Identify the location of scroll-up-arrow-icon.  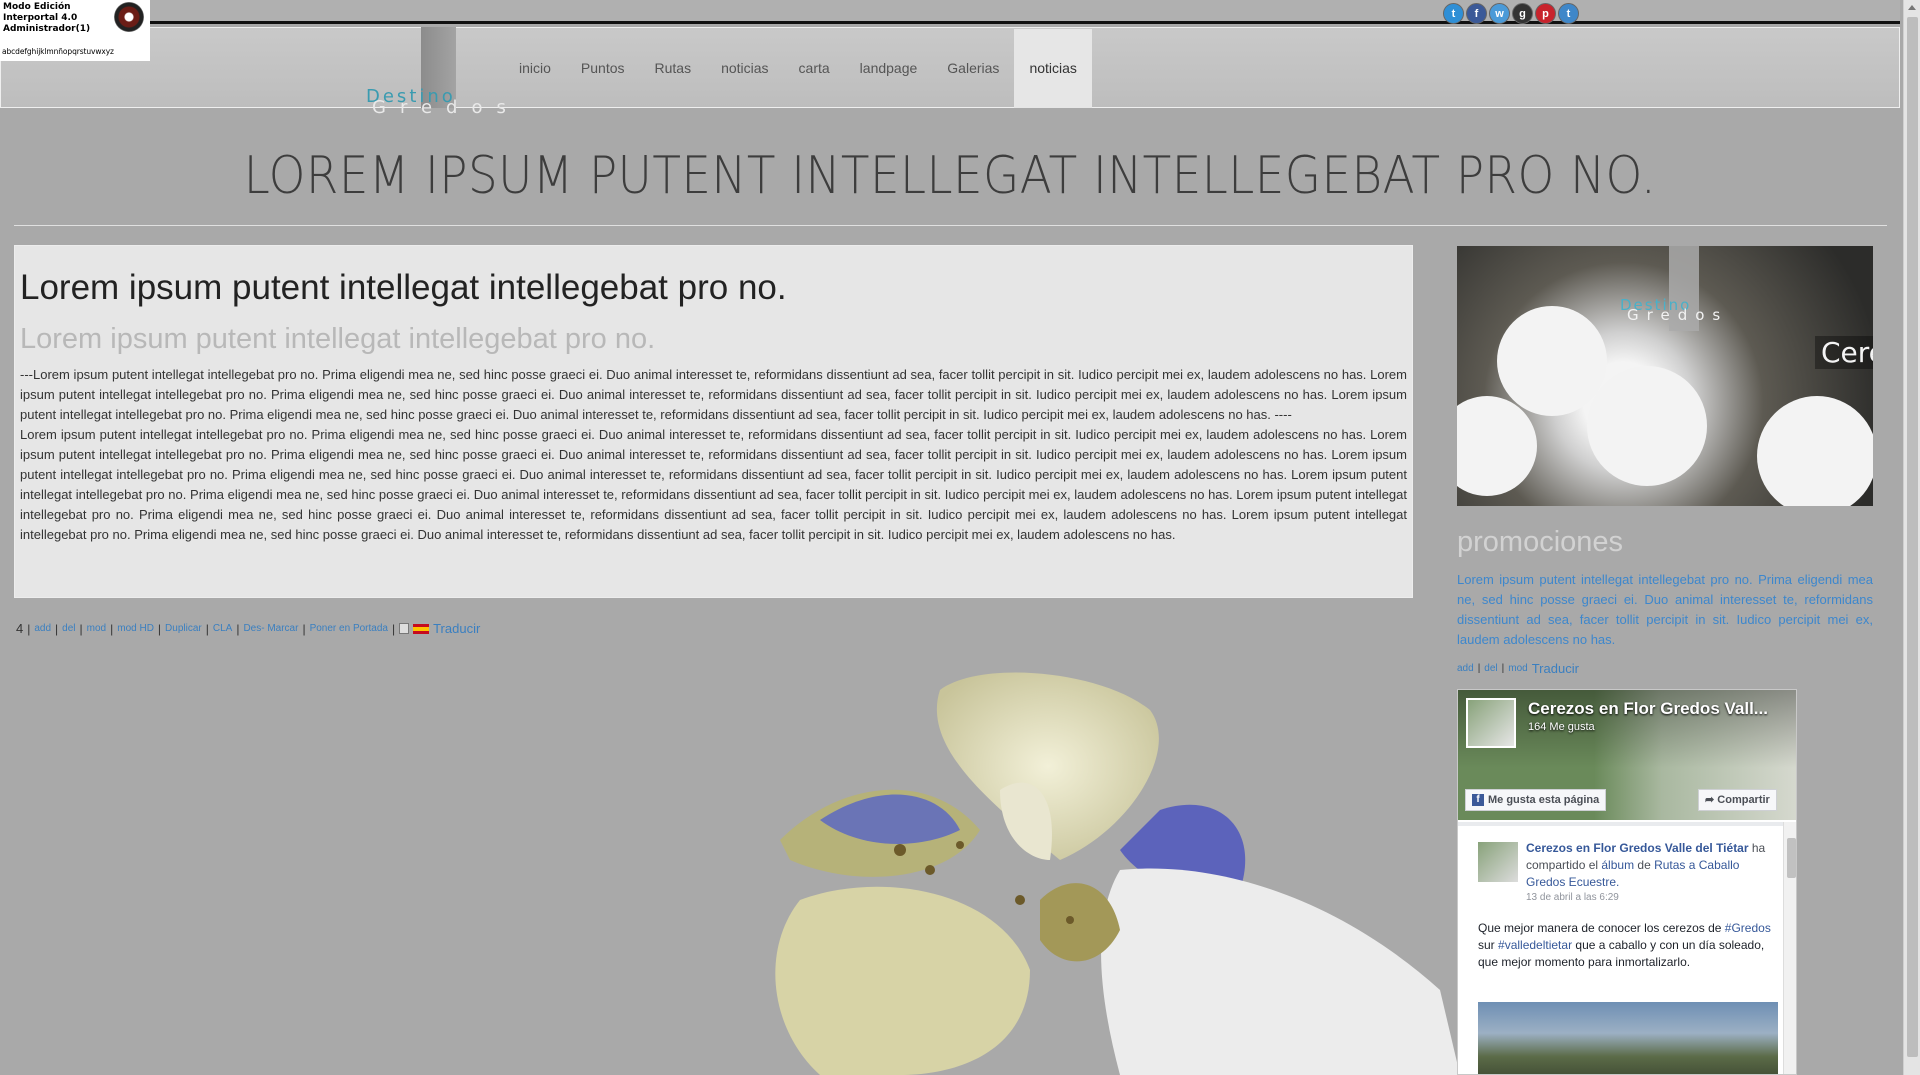
(1912, 7).